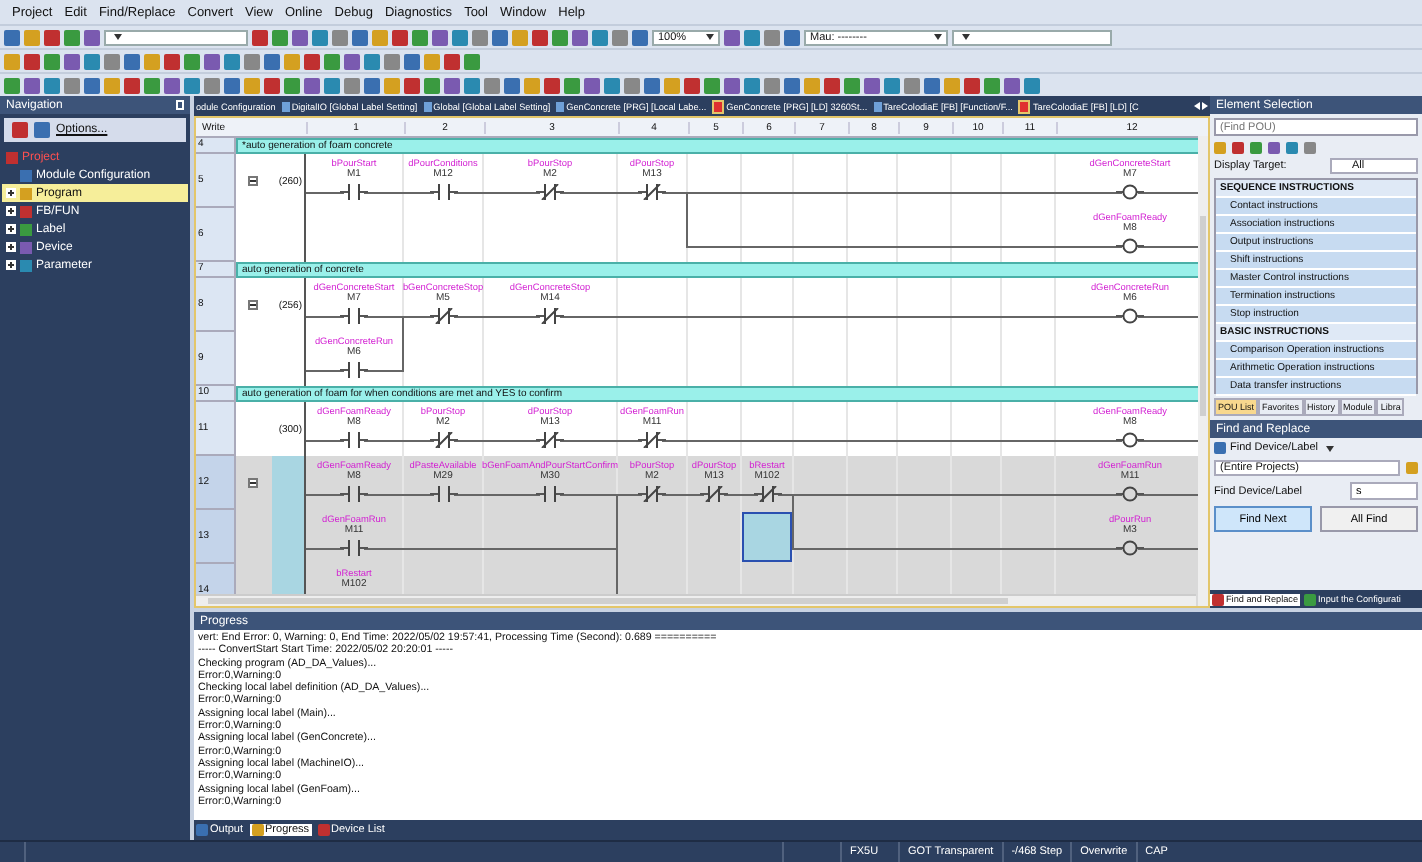 The height and width of the screenshot is (862, 1422). I want to click on step-cell, so click(289, 483).